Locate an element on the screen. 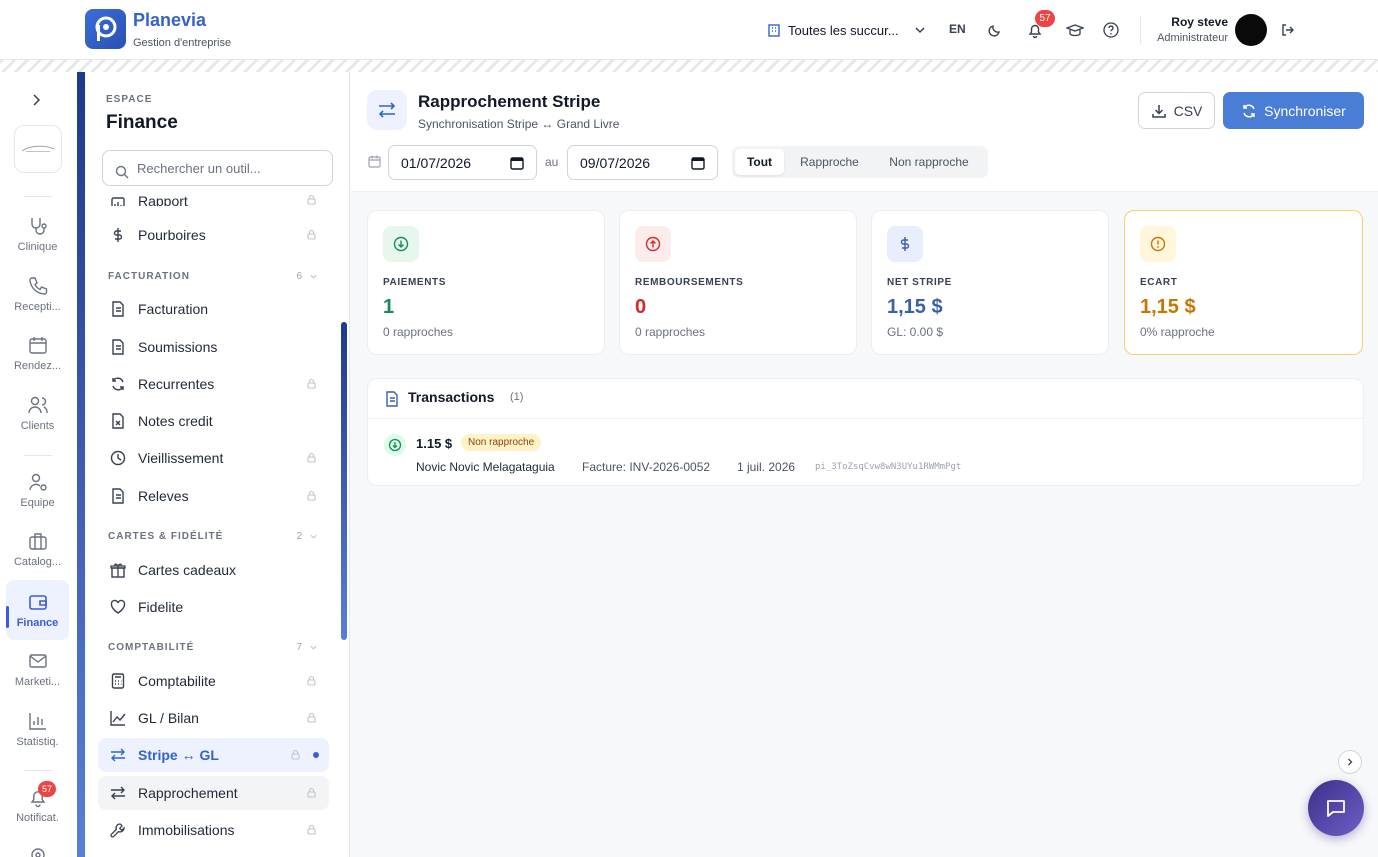 The height and width of the screenshot is (857, 1378). filter-rapproche: Rapproche is located at coordinates (829, 162).